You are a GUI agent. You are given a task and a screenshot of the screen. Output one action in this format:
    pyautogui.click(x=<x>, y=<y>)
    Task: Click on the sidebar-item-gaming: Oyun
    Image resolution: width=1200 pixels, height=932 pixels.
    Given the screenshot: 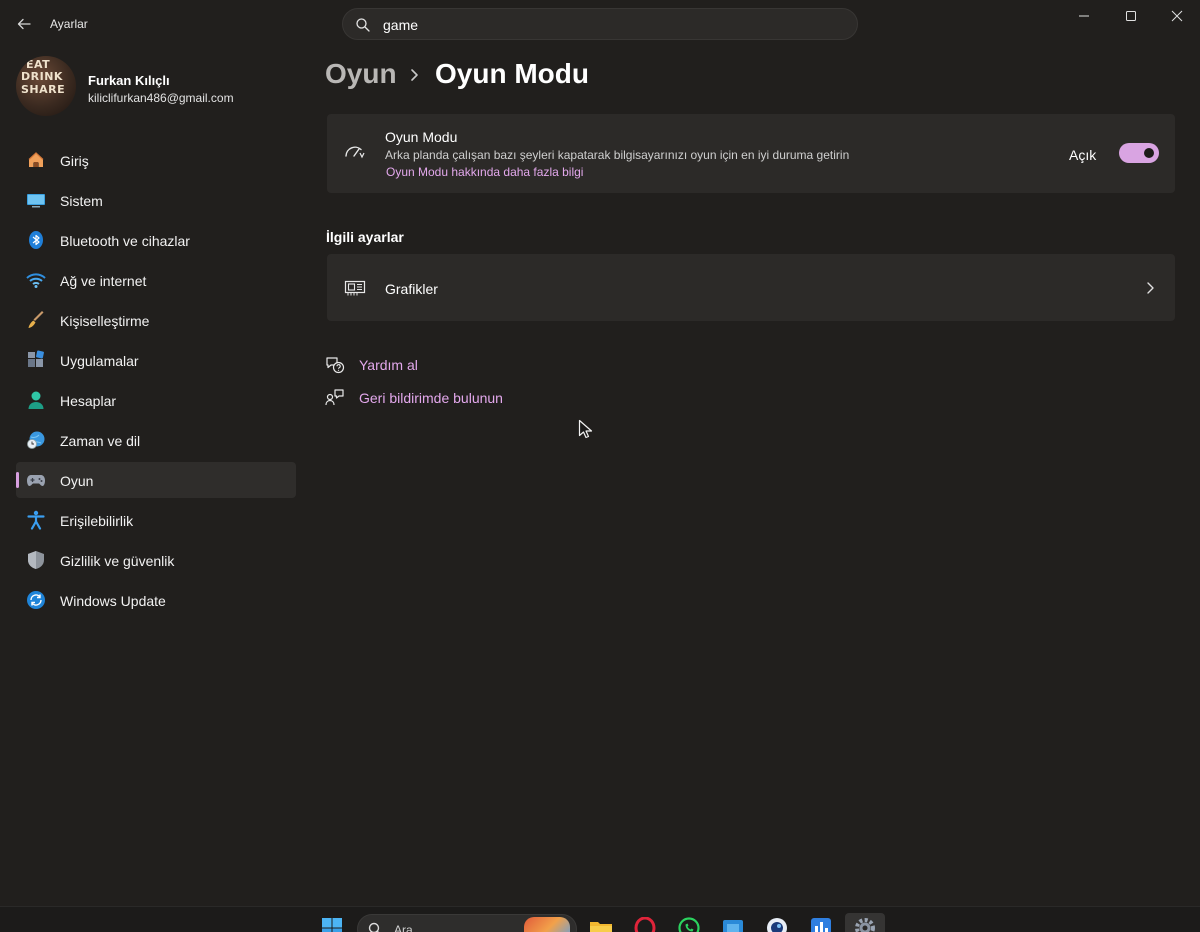 What is the action you would take?
    pyautogui.click(x=156, y=480)
    